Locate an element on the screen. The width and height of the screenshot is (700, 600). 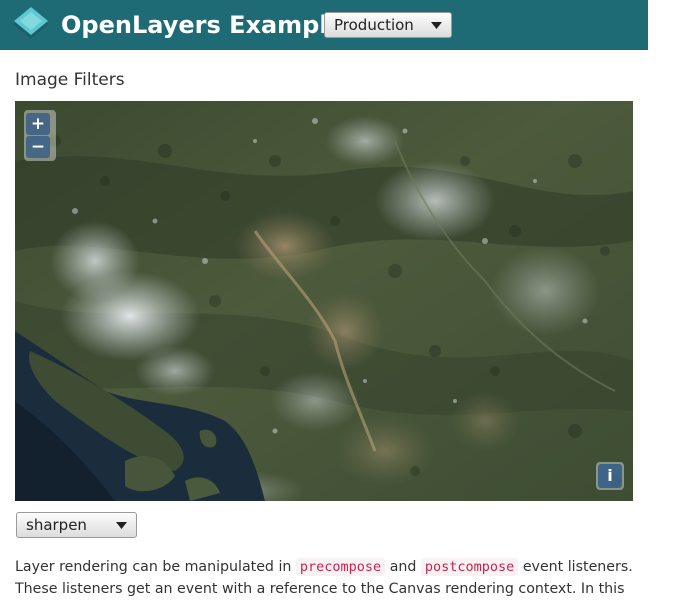
description-text: Layer rendering can be manipulated in is located at coordinates (155, 567).